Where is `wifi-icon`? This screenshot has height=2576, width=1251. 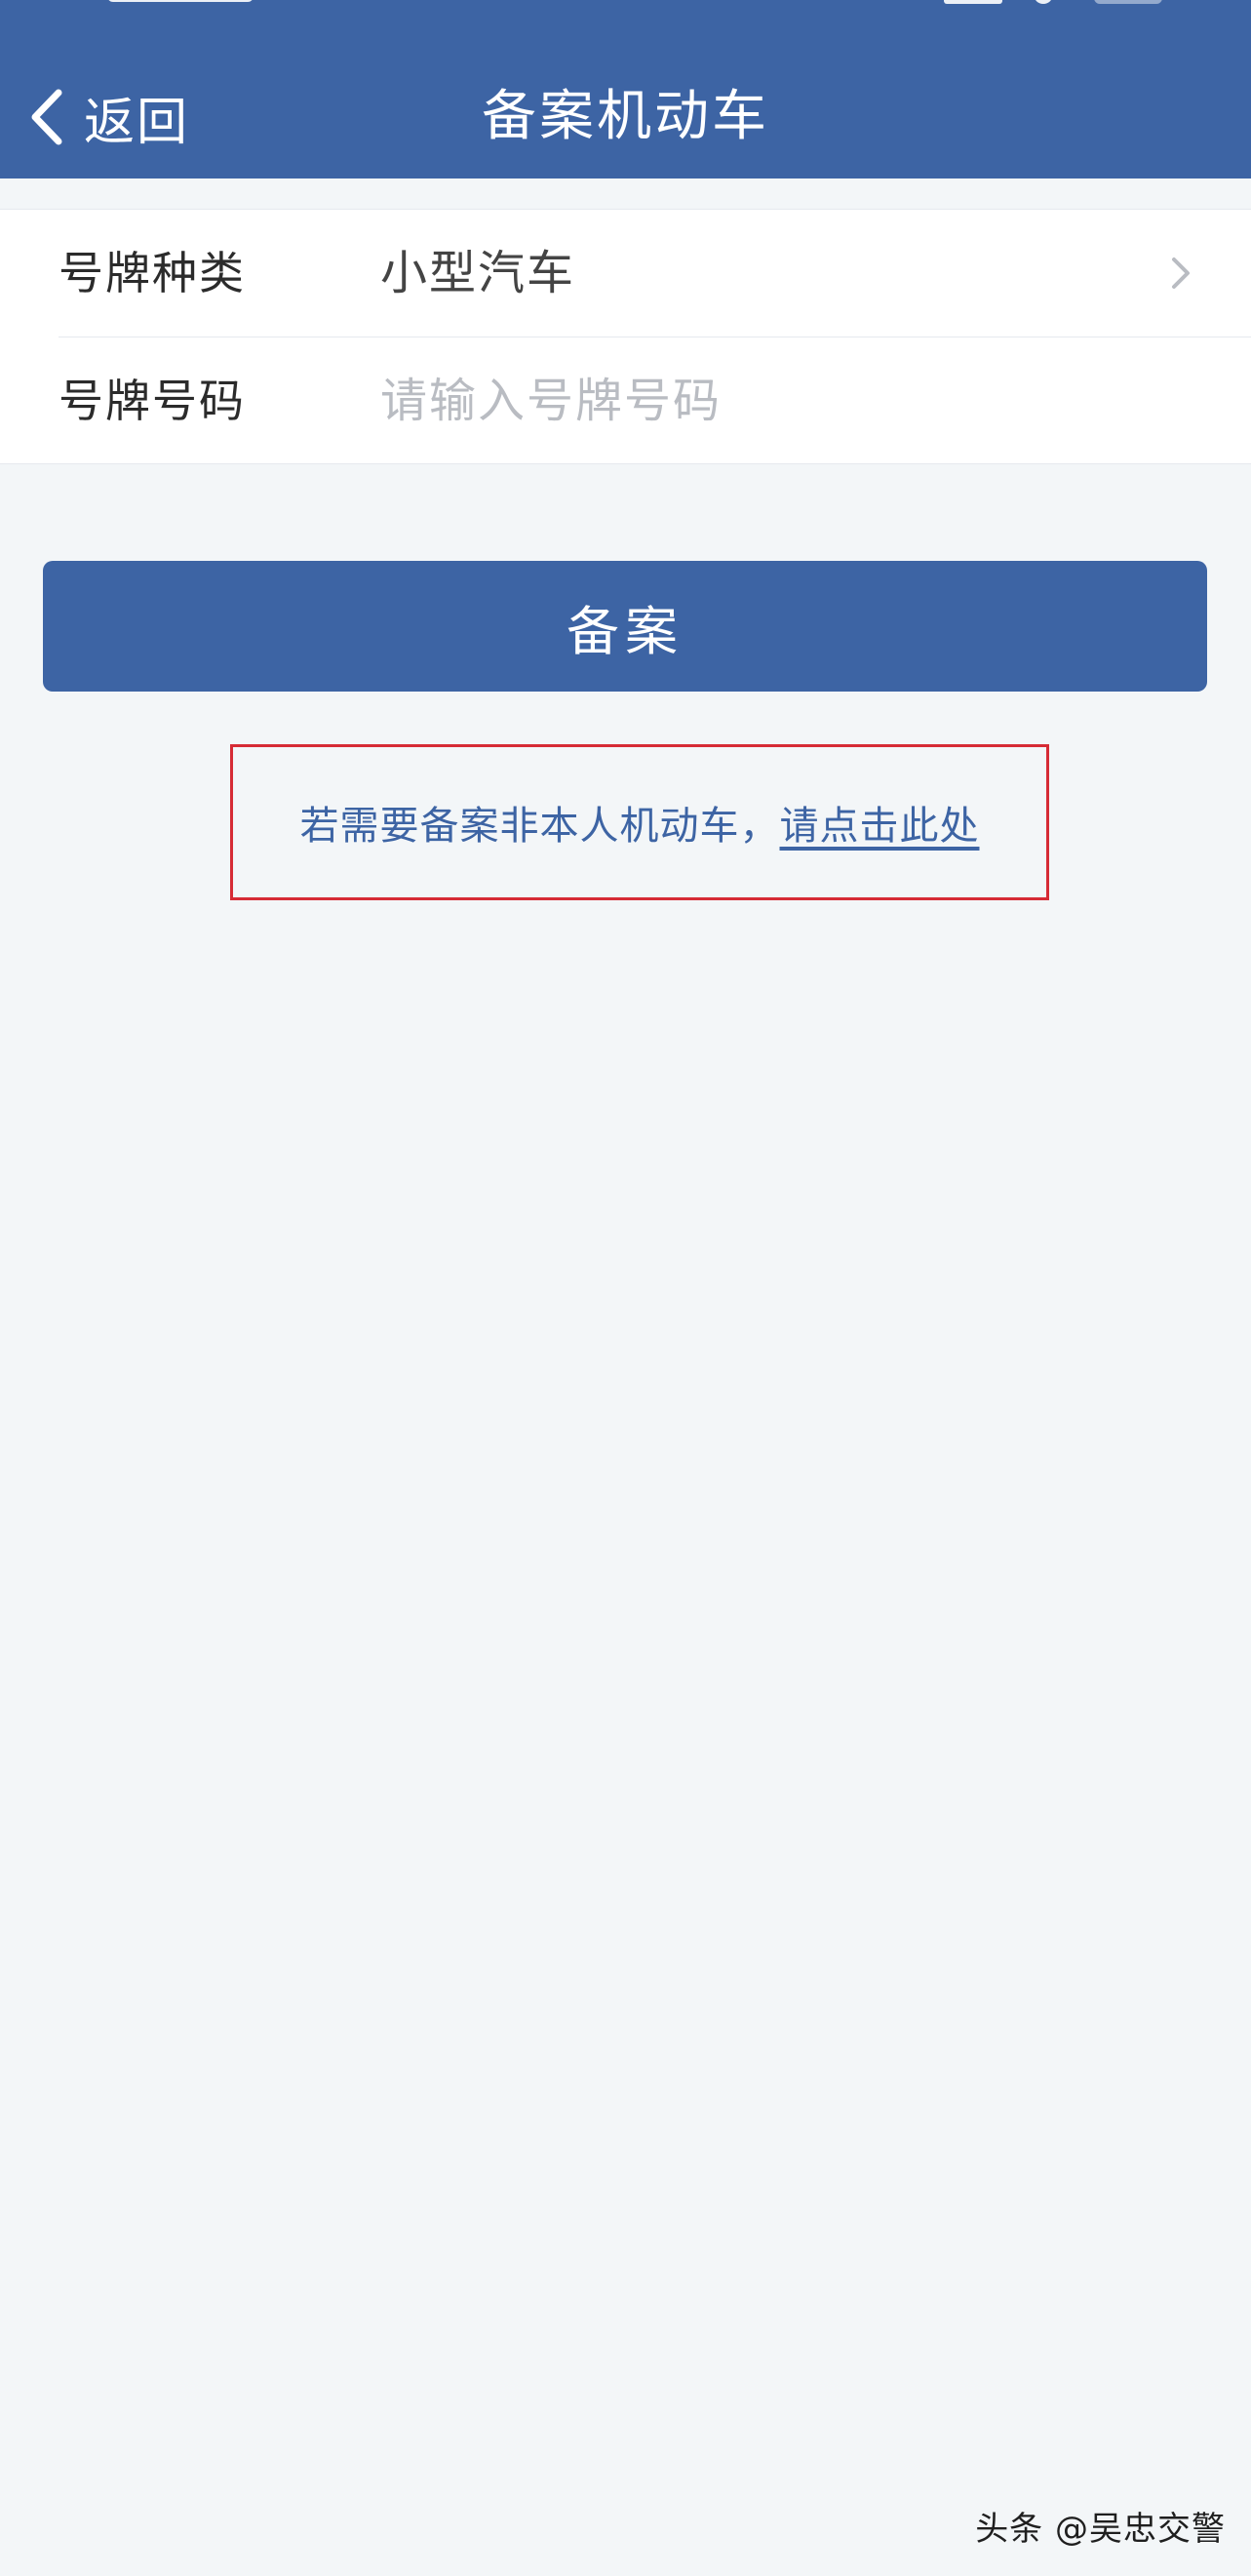
wifi-icon is located at coordinates (1043, 2).